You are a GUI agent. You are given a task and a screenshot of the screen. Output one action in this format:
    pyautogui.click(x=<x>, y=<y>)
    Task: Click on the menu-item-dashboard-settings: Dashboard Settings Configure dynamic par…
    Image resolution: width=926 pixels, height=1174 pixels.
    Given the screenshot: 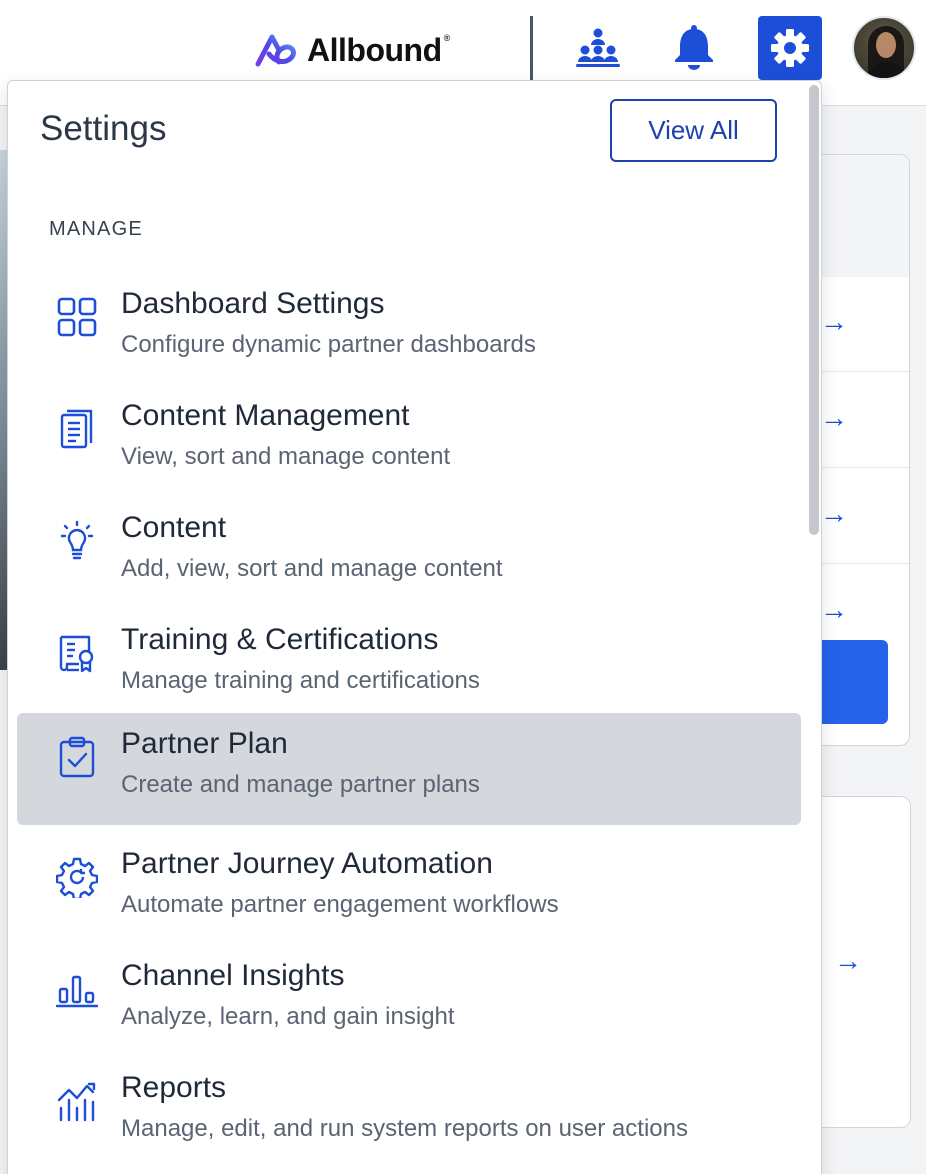 What is the action you would take?
    pyautogui.click(x=409, y=329)
    